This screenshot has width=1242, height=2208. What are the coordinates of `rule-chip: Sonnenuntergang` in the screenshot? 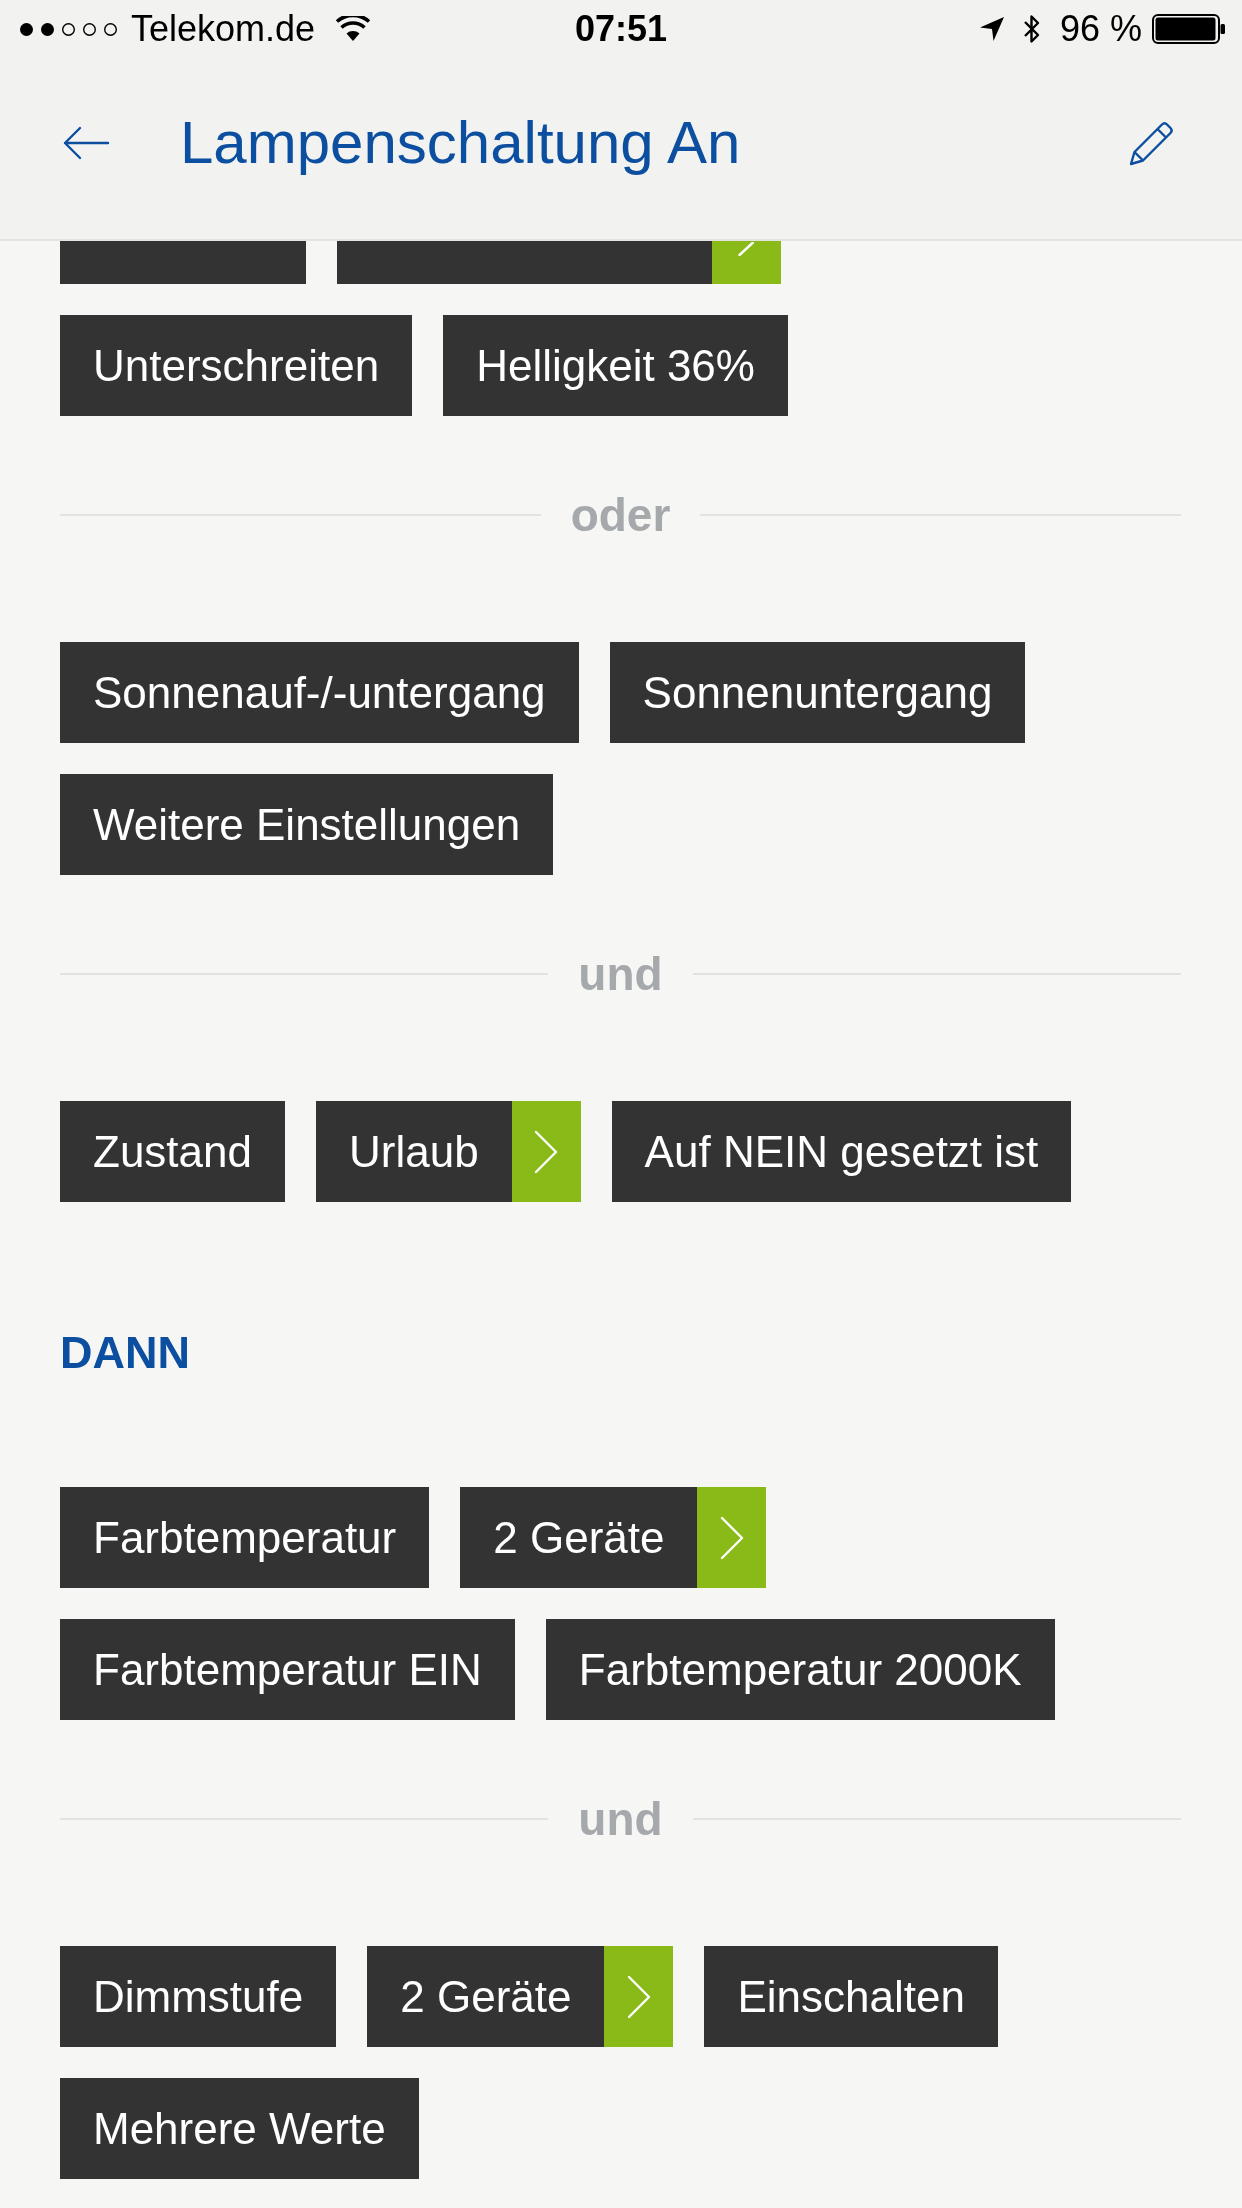 It's located at (817, 692).